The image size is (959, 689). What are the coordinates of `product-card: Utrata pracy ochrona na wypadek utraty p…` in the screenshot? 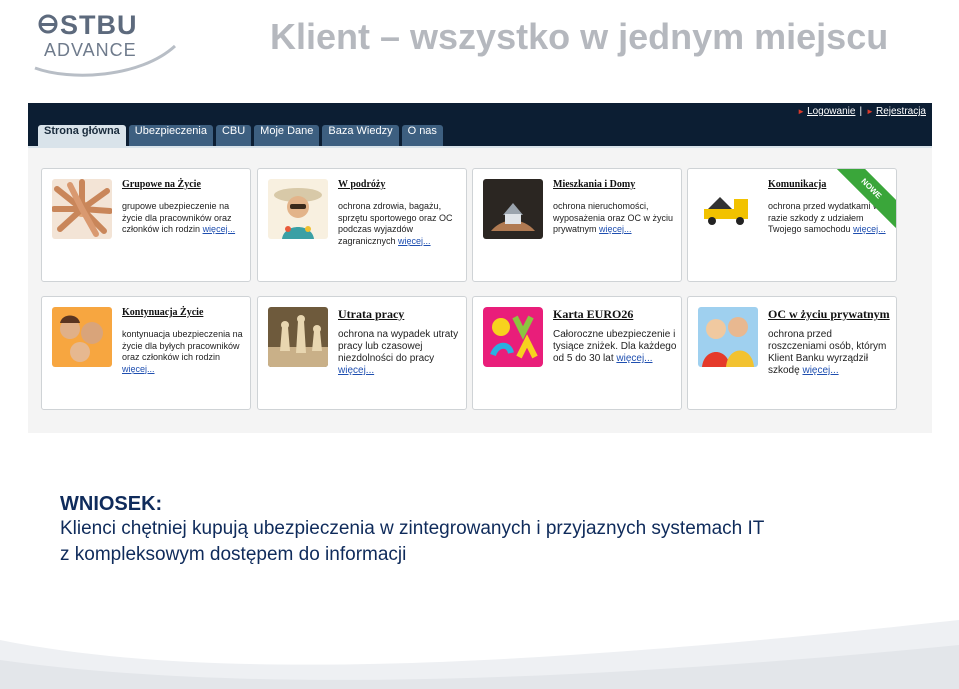 It's located at (362, 353).